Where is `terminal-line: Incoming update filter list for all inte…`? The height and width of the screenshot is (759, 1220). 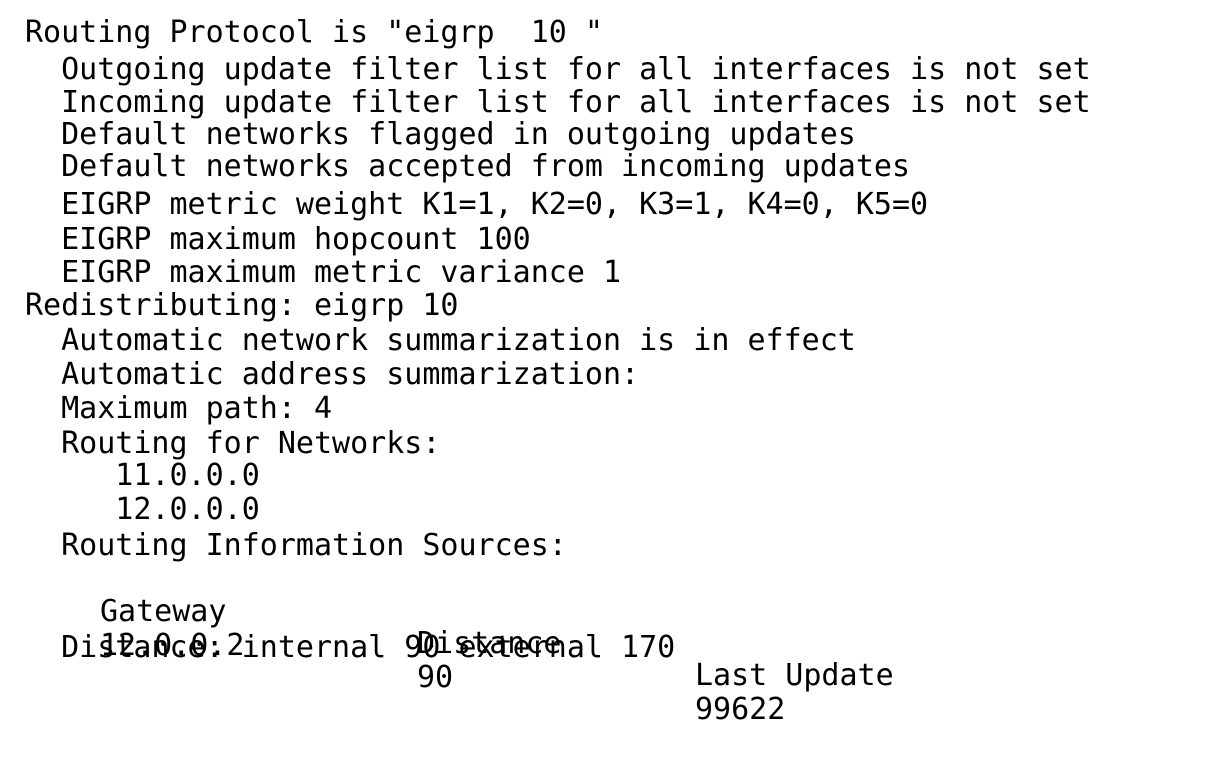 terminal-line: Incoming update filter list for all inte… is located at coordinates (558, 102).